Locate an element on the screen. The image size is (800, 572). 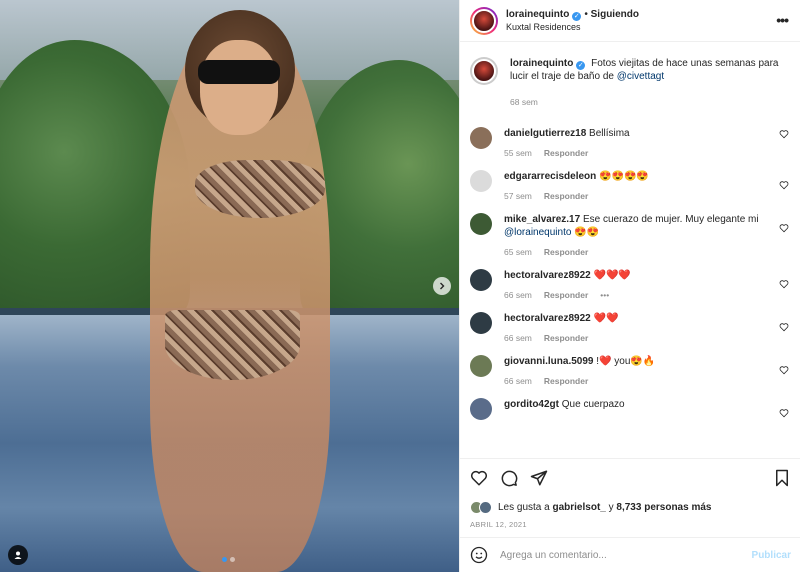
comment-text: Bellísima is located at coordinates (609, 133).